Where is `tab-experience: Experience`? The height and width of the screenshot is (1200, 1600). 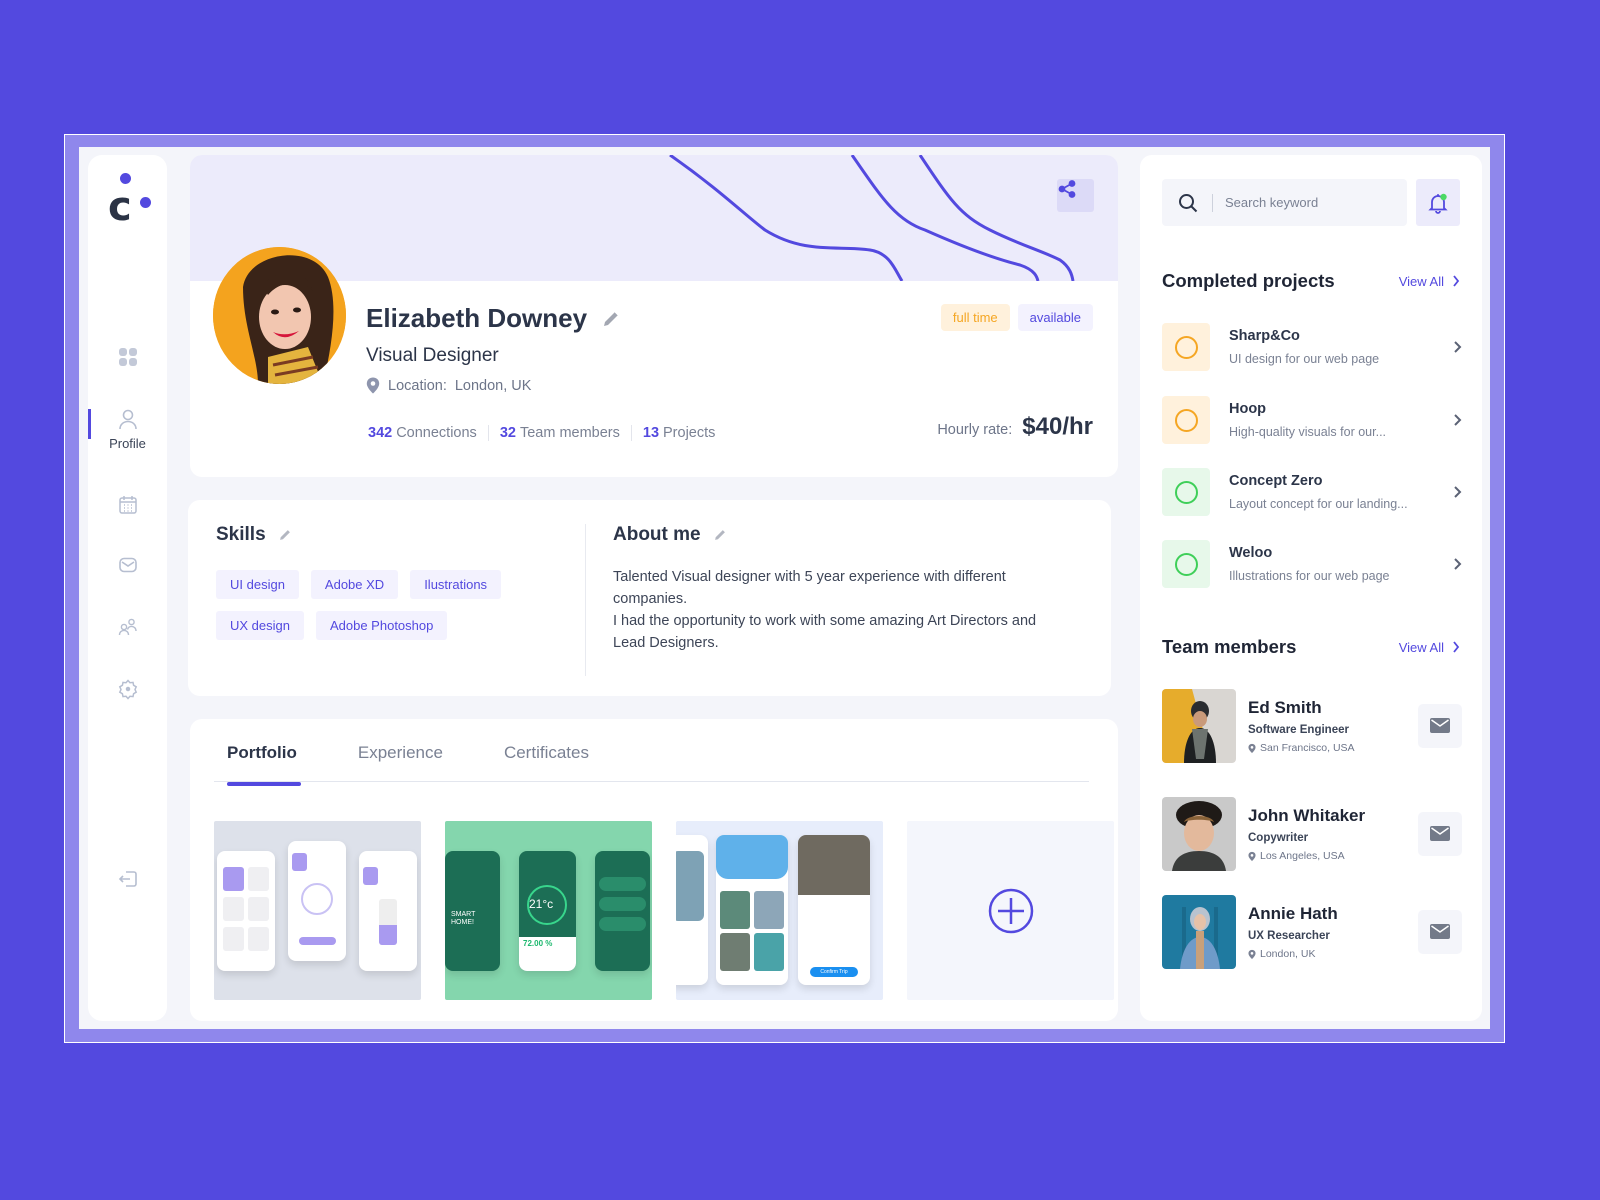
tab-experience: Experience is located at coordinates (394, 752).